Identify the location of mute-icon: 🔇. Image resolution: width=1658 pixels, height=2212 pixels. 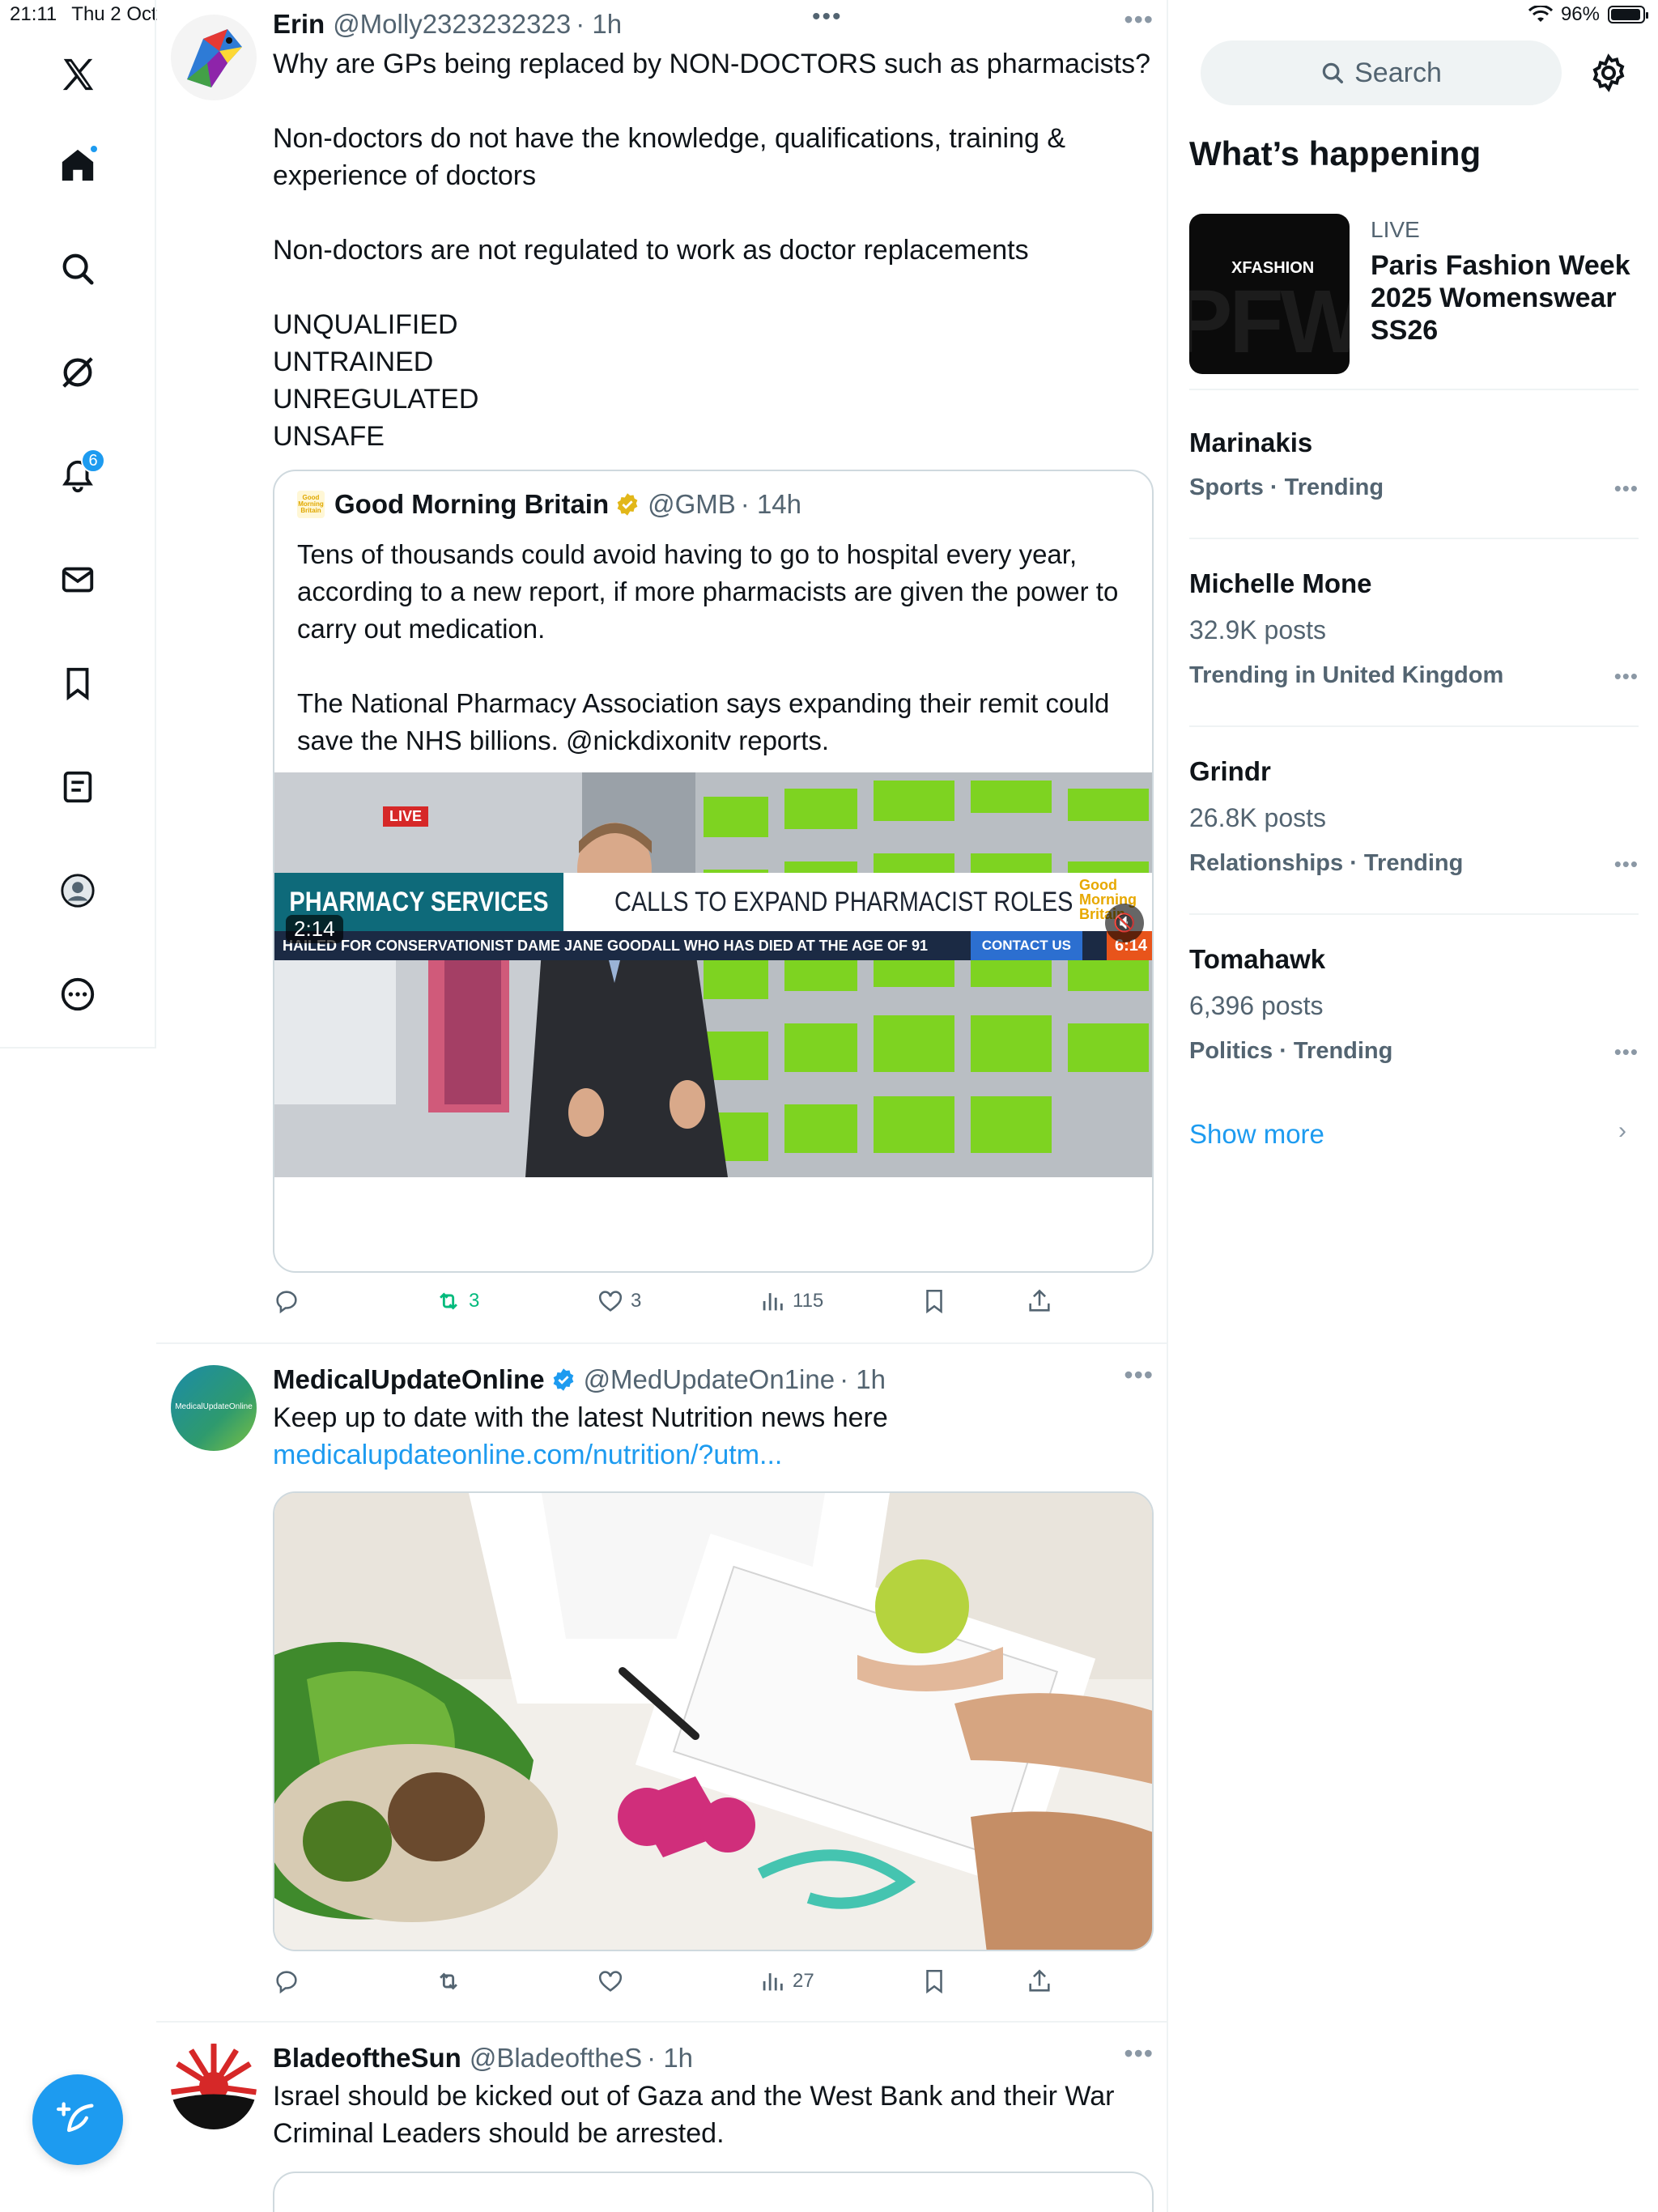
(1124, 923).